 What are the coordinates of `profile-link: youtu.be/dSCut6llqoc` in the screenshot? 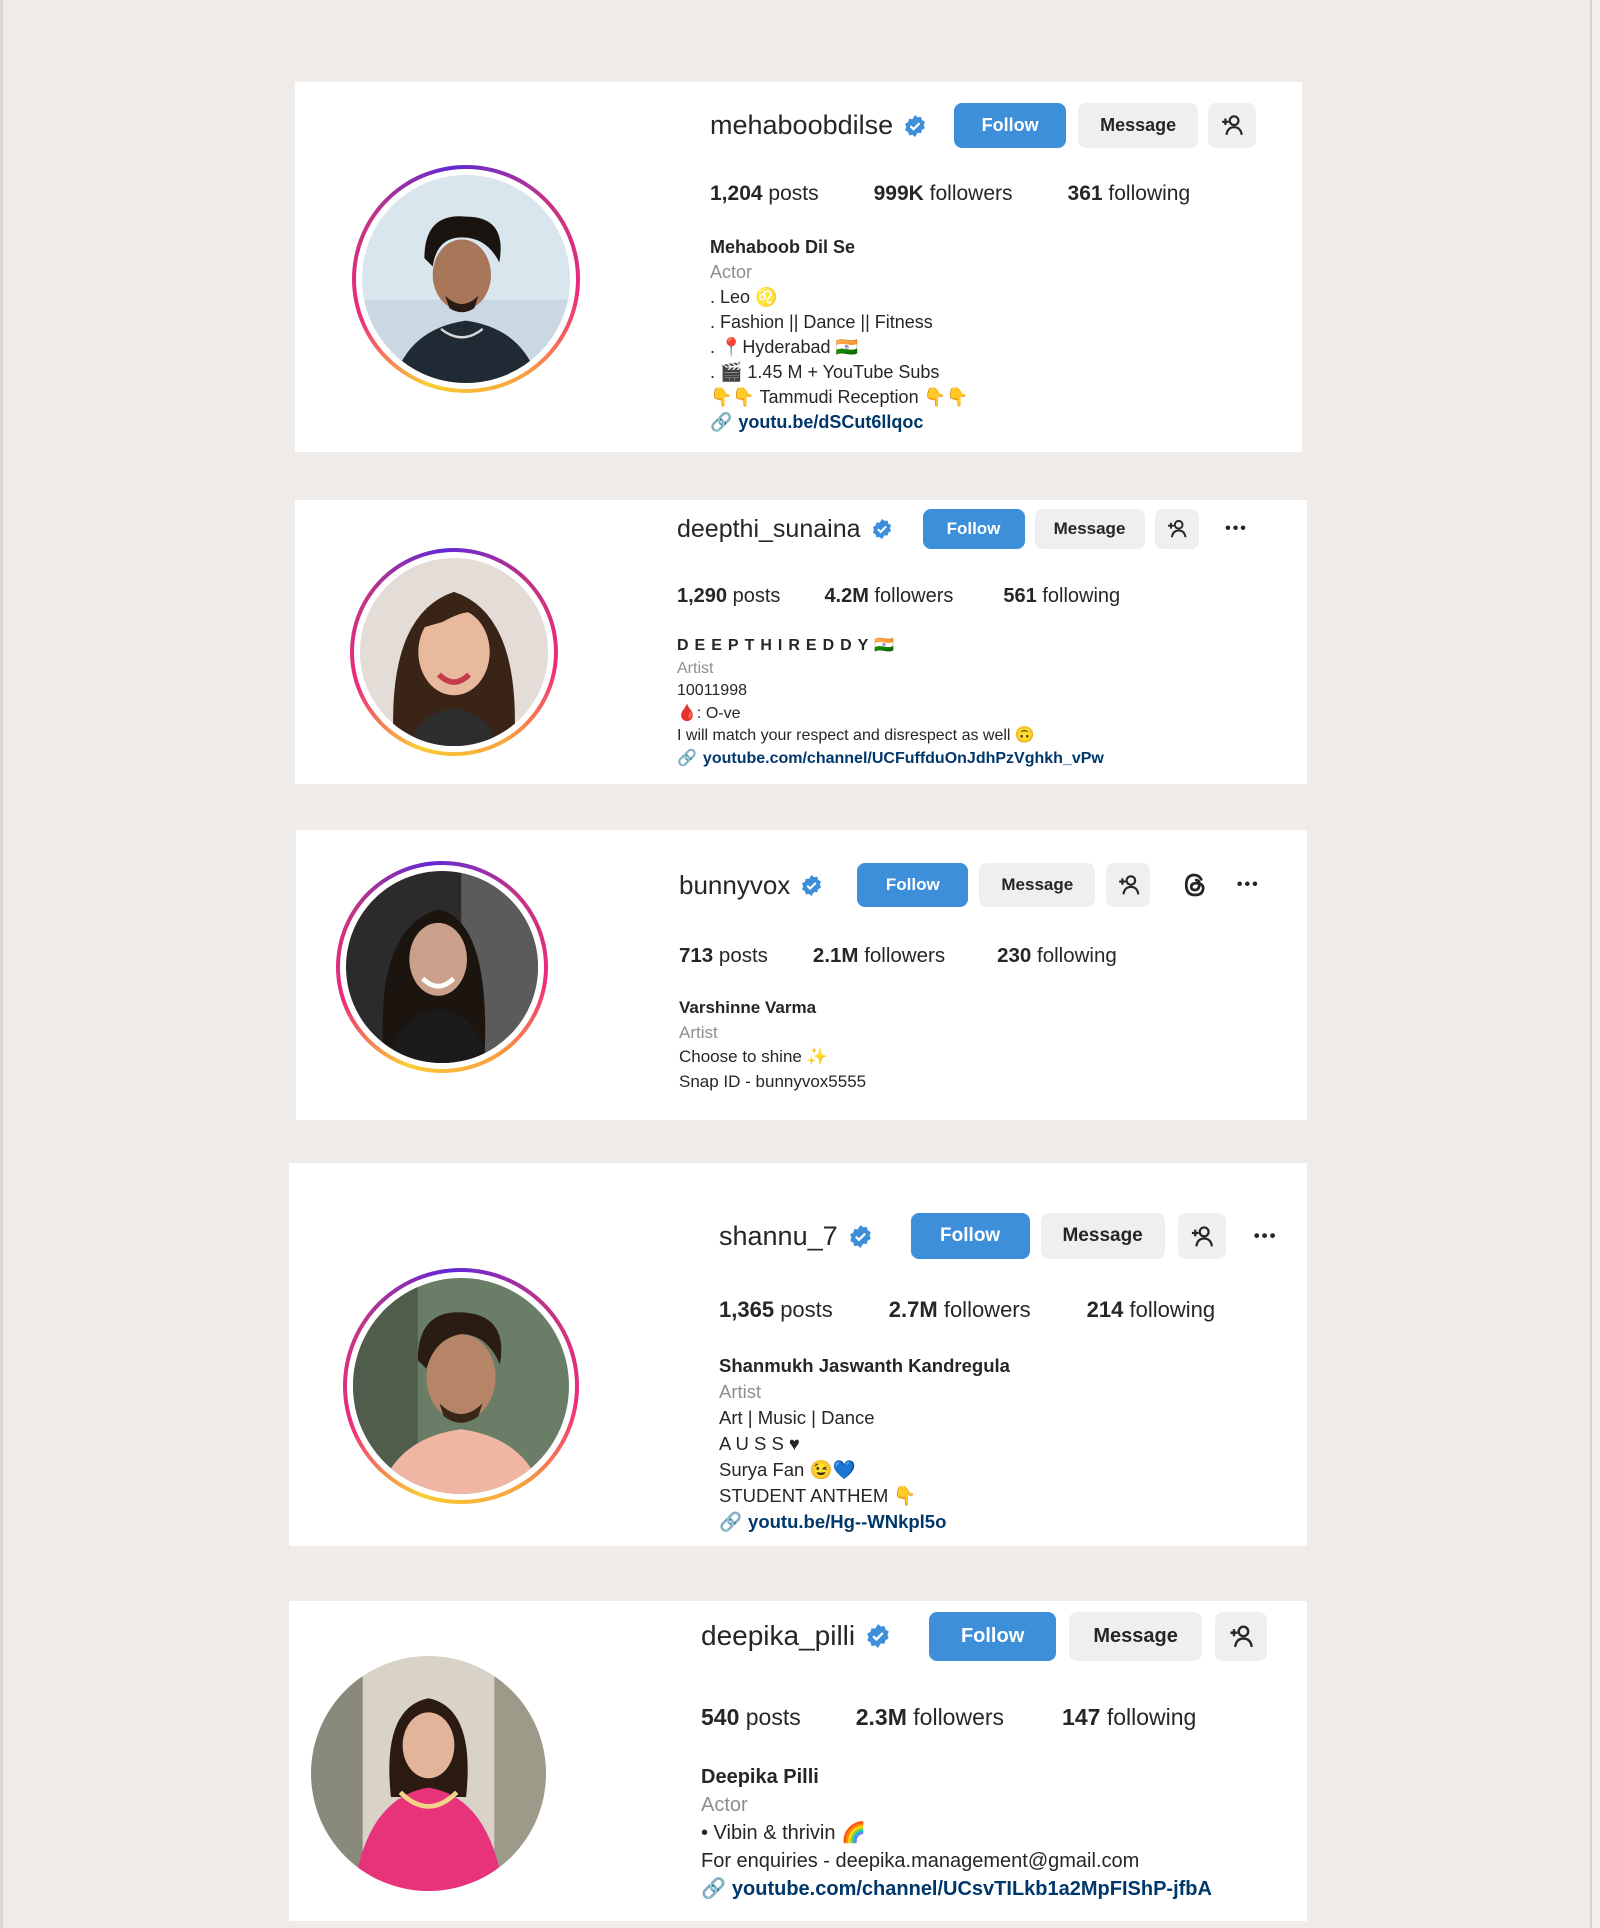 It's located at (830, 422).